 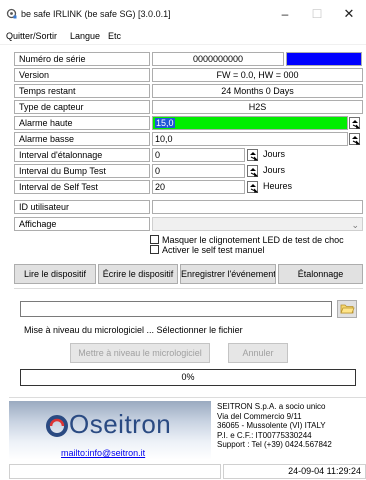 What do you see at coordinates (96, 14) in the screenshot?
I see `window-title: be safe IRLINK (be safe SG) [3.0.0.1]` at bounding box center [96, 14].